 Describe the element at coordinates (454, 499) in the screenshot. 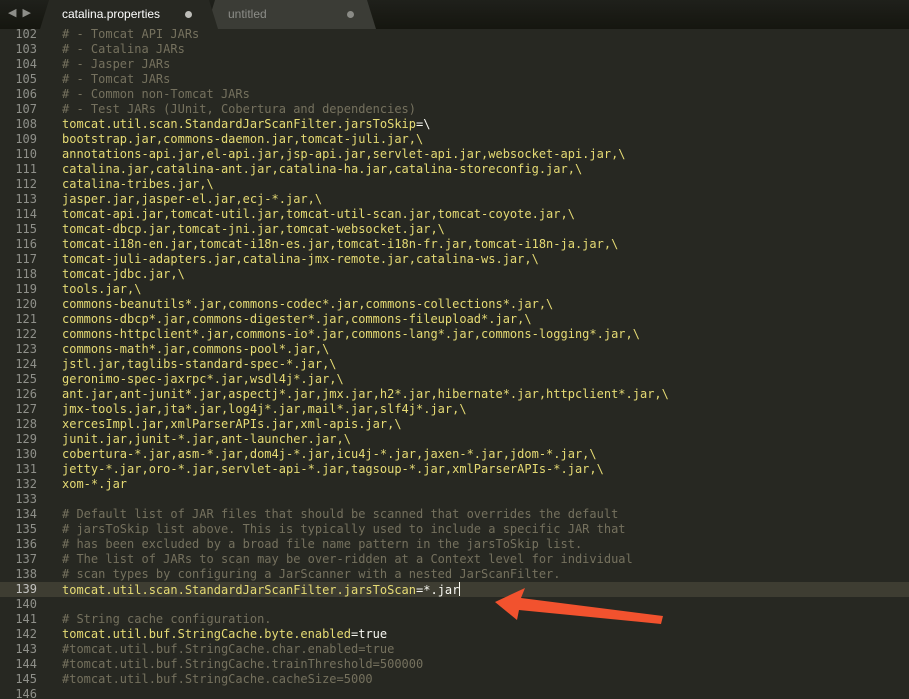

I see `code-line: 133` at that location.